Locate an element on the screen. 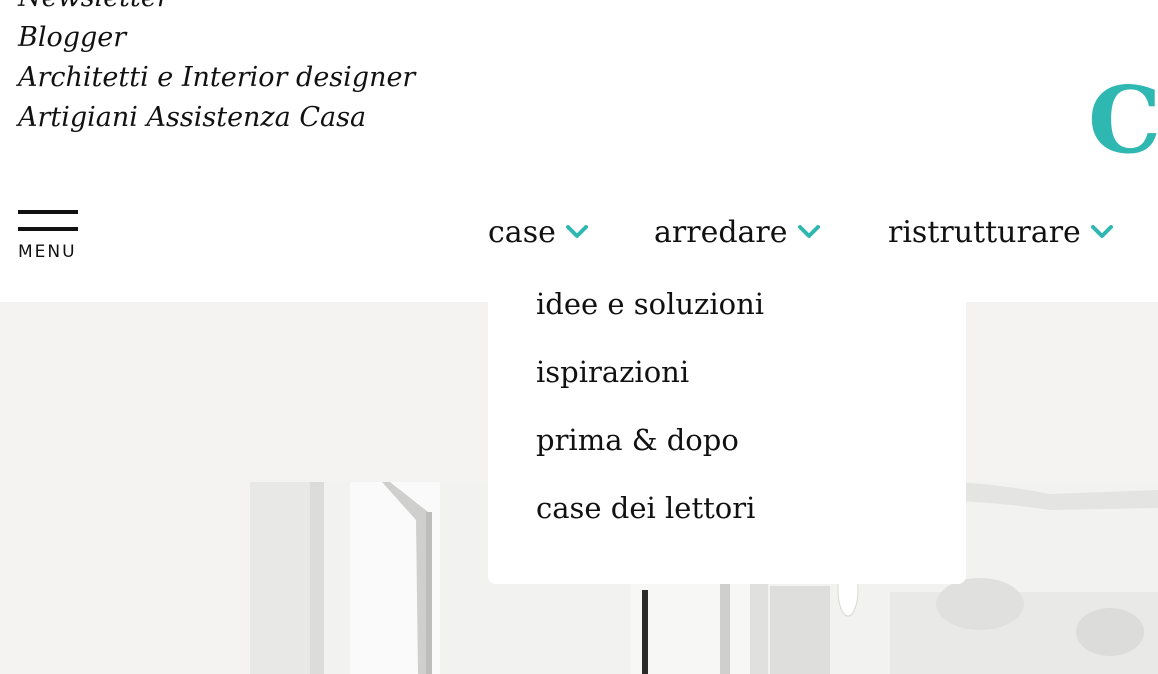  menu-label: MENU is located at coordinates (47, 252).